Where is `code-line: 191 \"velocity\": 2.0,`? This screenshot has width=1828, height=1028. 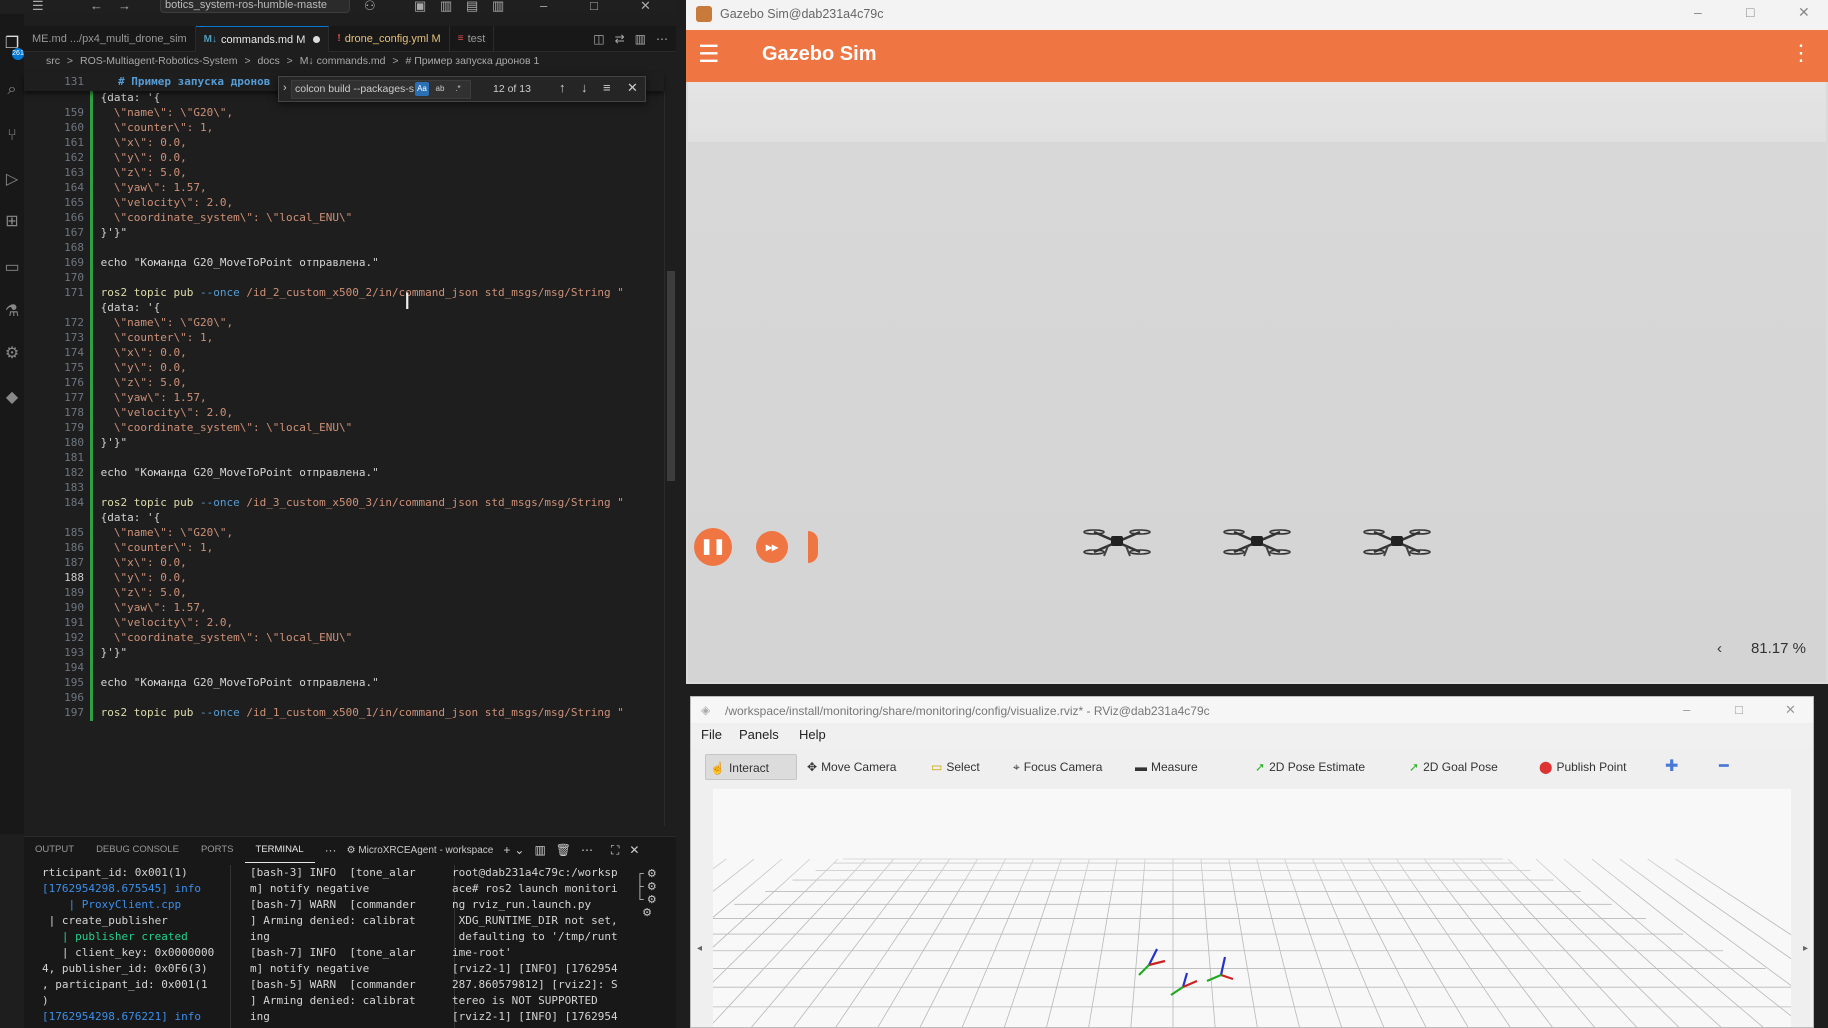 code-line: 191 \"velocity\": 2.0, is located at coordinates (344, 623).